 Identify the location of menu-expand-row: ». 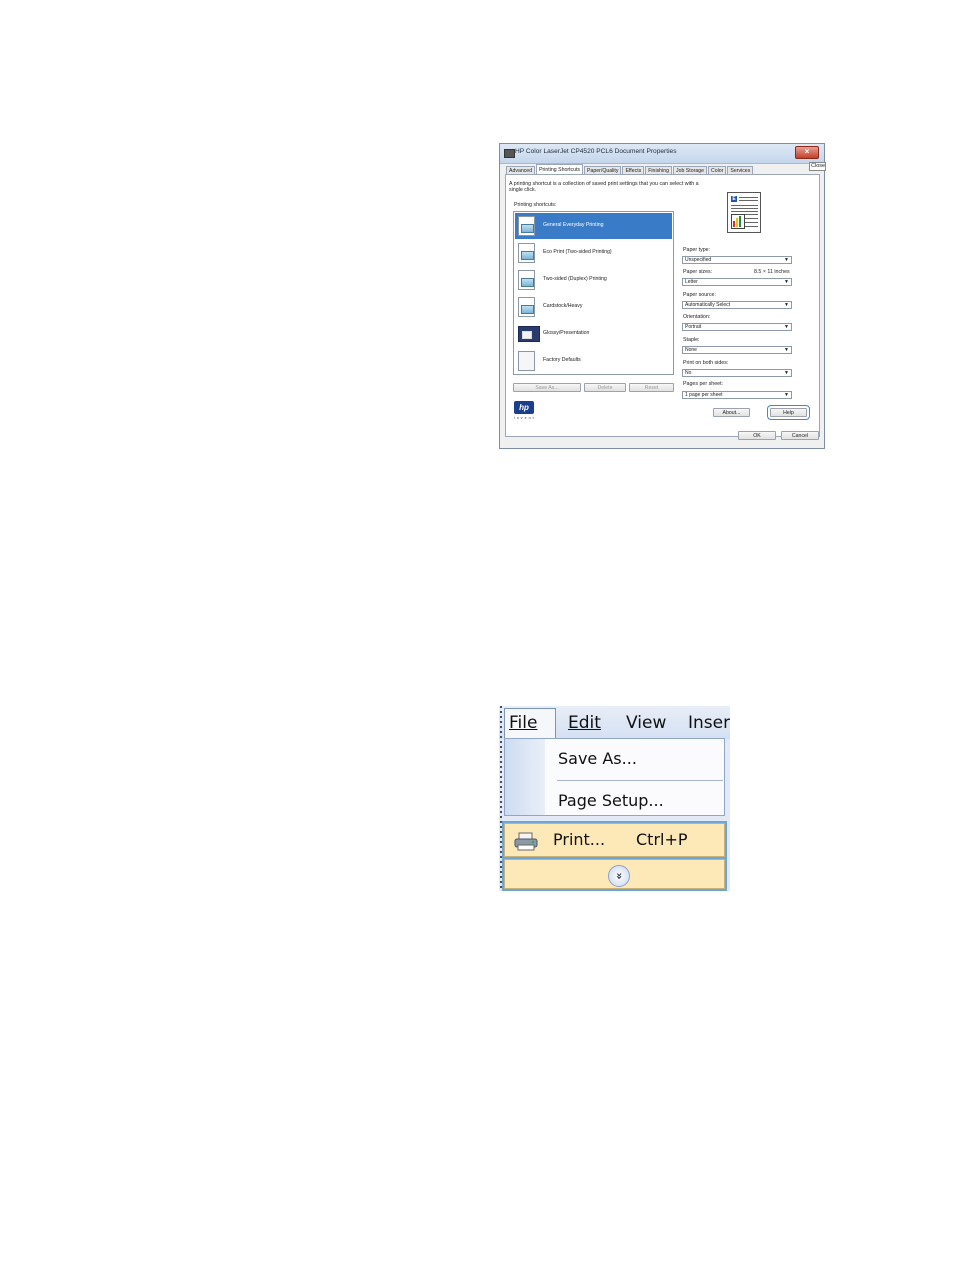
(614, 874).